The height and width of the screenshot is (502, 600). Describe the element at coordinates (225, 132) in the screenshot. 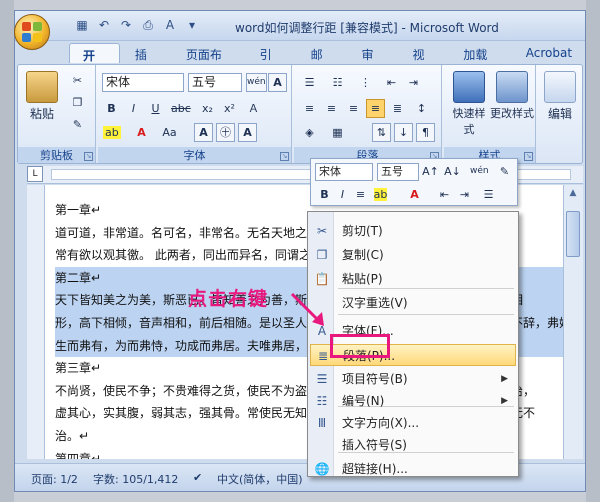

I see `enclose-characters-icon: ㊉` at that location.